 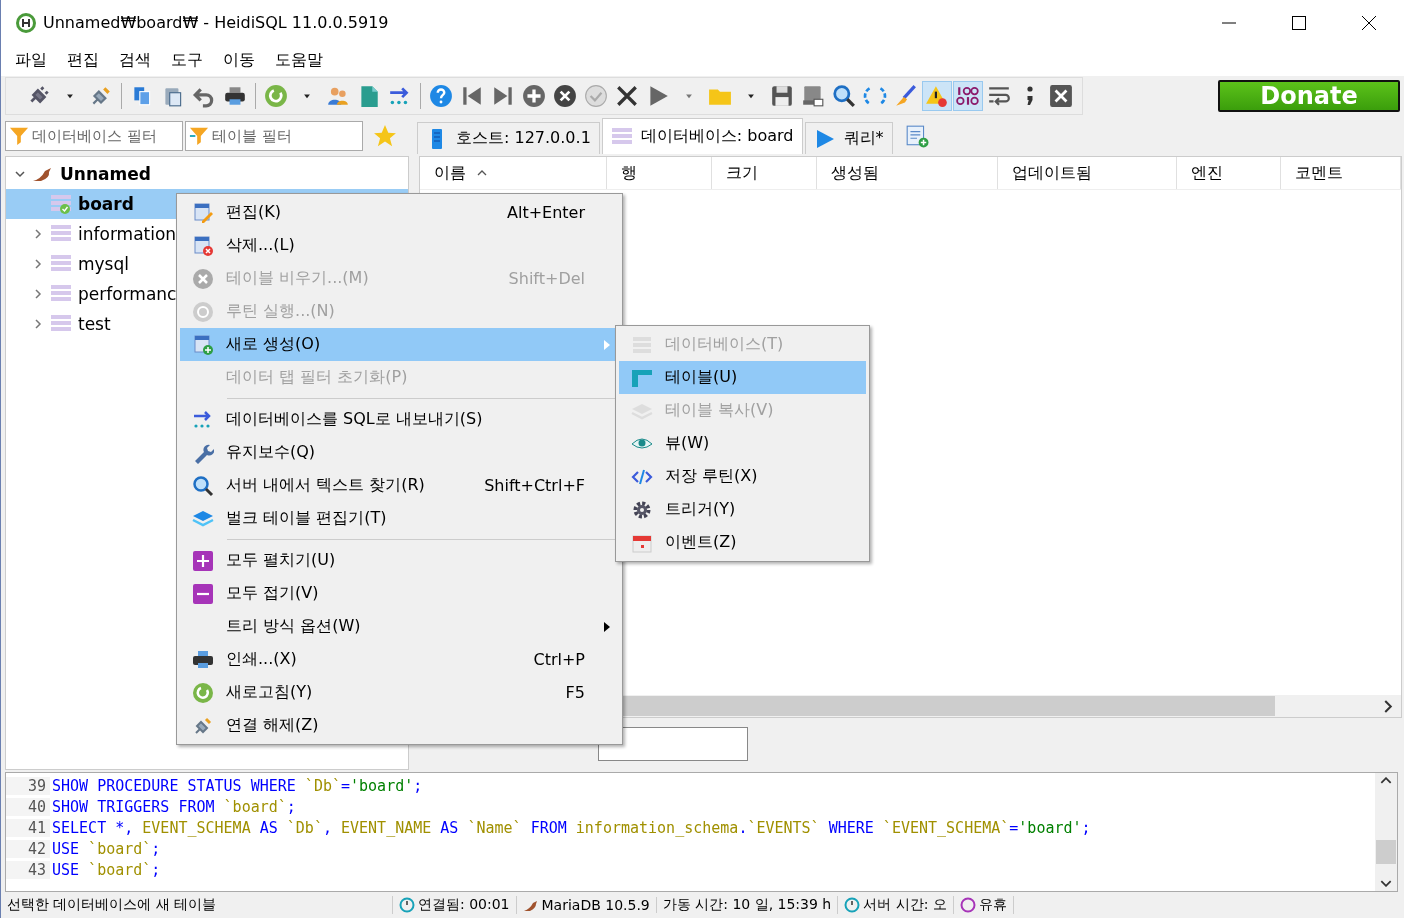 What do you see at coordinates (896, 905) in the screenshot?
I see `status-text: 서버 시간: 오` at bounding box center [896, 905].